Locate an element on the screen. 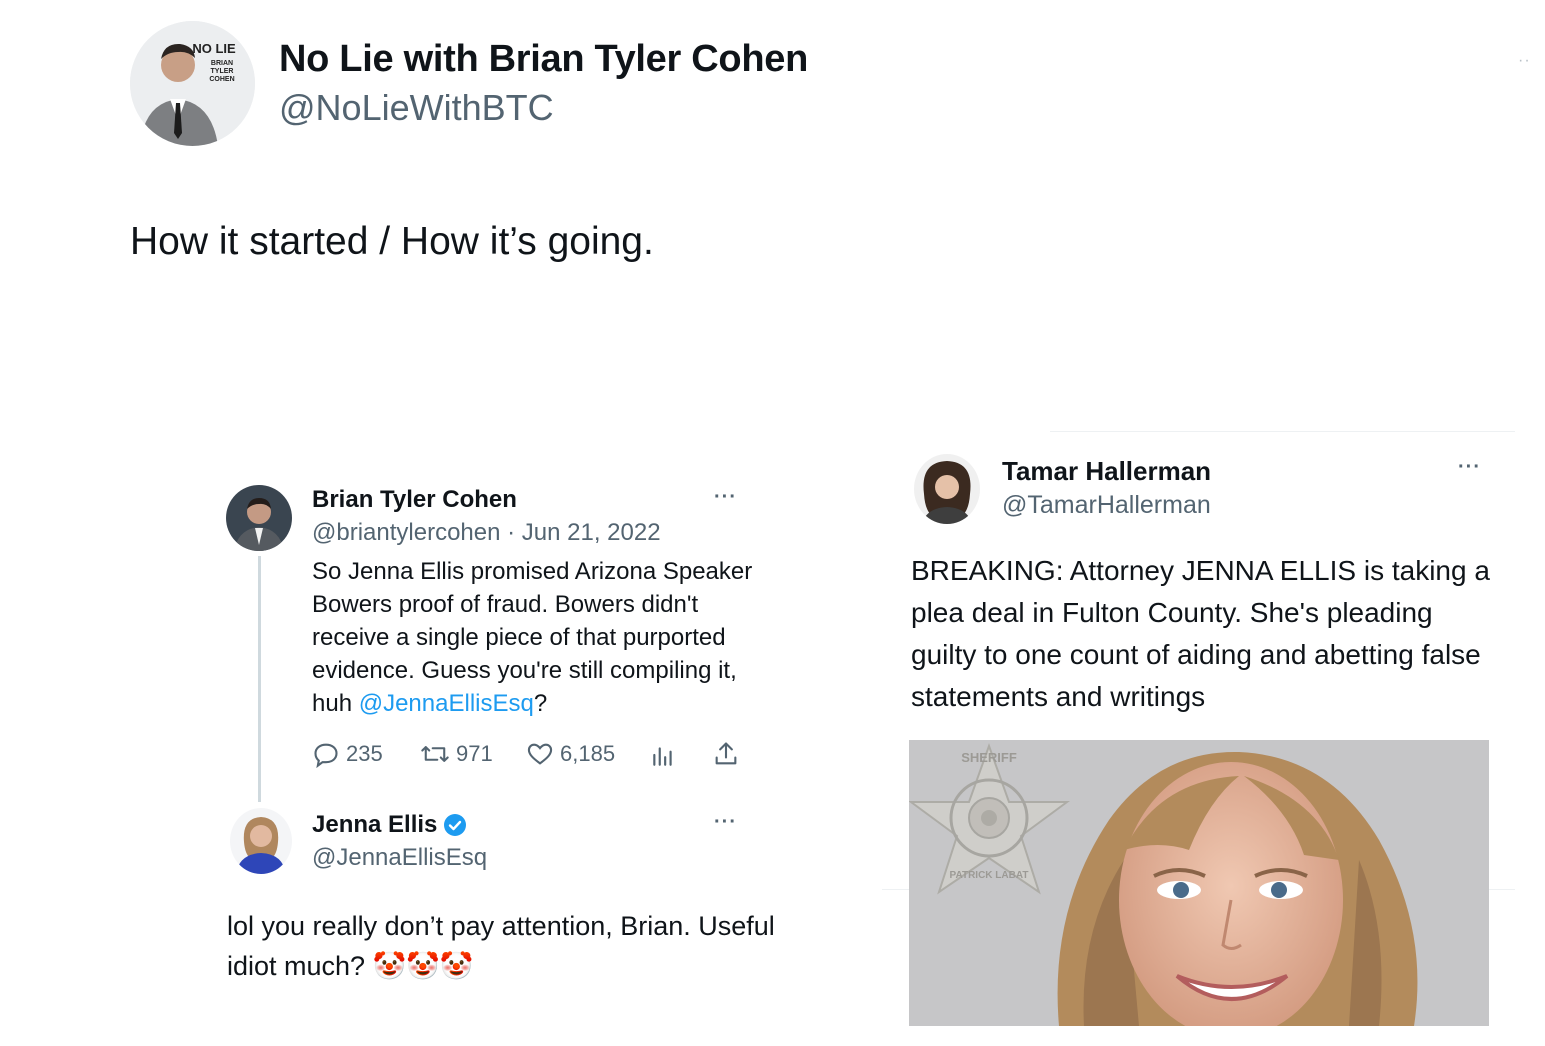 The image size is (1545, 1046). tweet-text: How it started / How it’s going. is located at coordinates (392, 241).